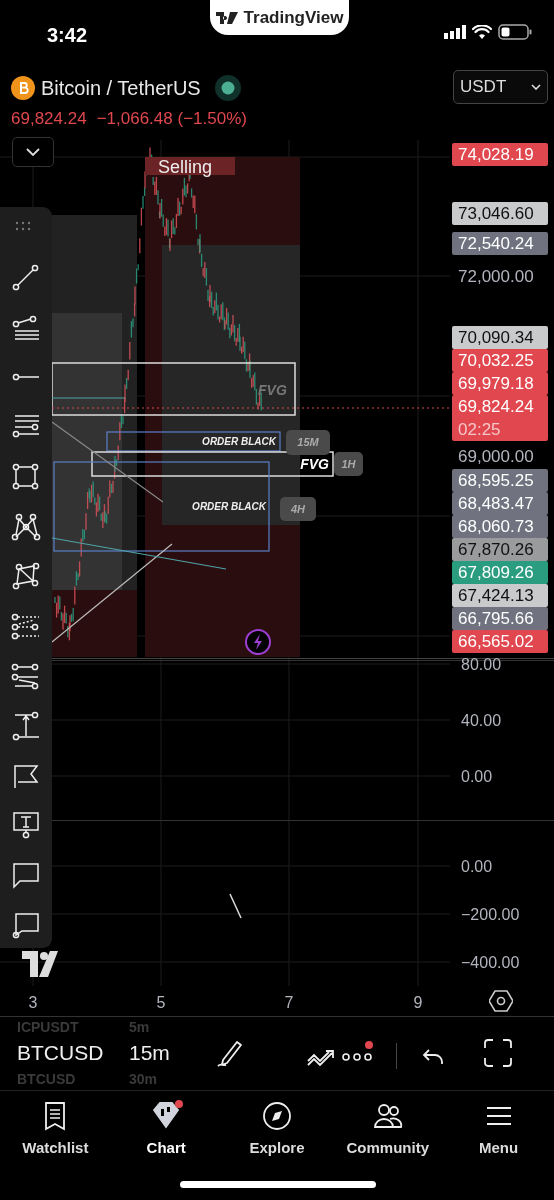 The height and width of the screenshot is (1200, 554). Describe the element at coordinates (236, 906) in the screenshot. I see `line-drawing` at that location.